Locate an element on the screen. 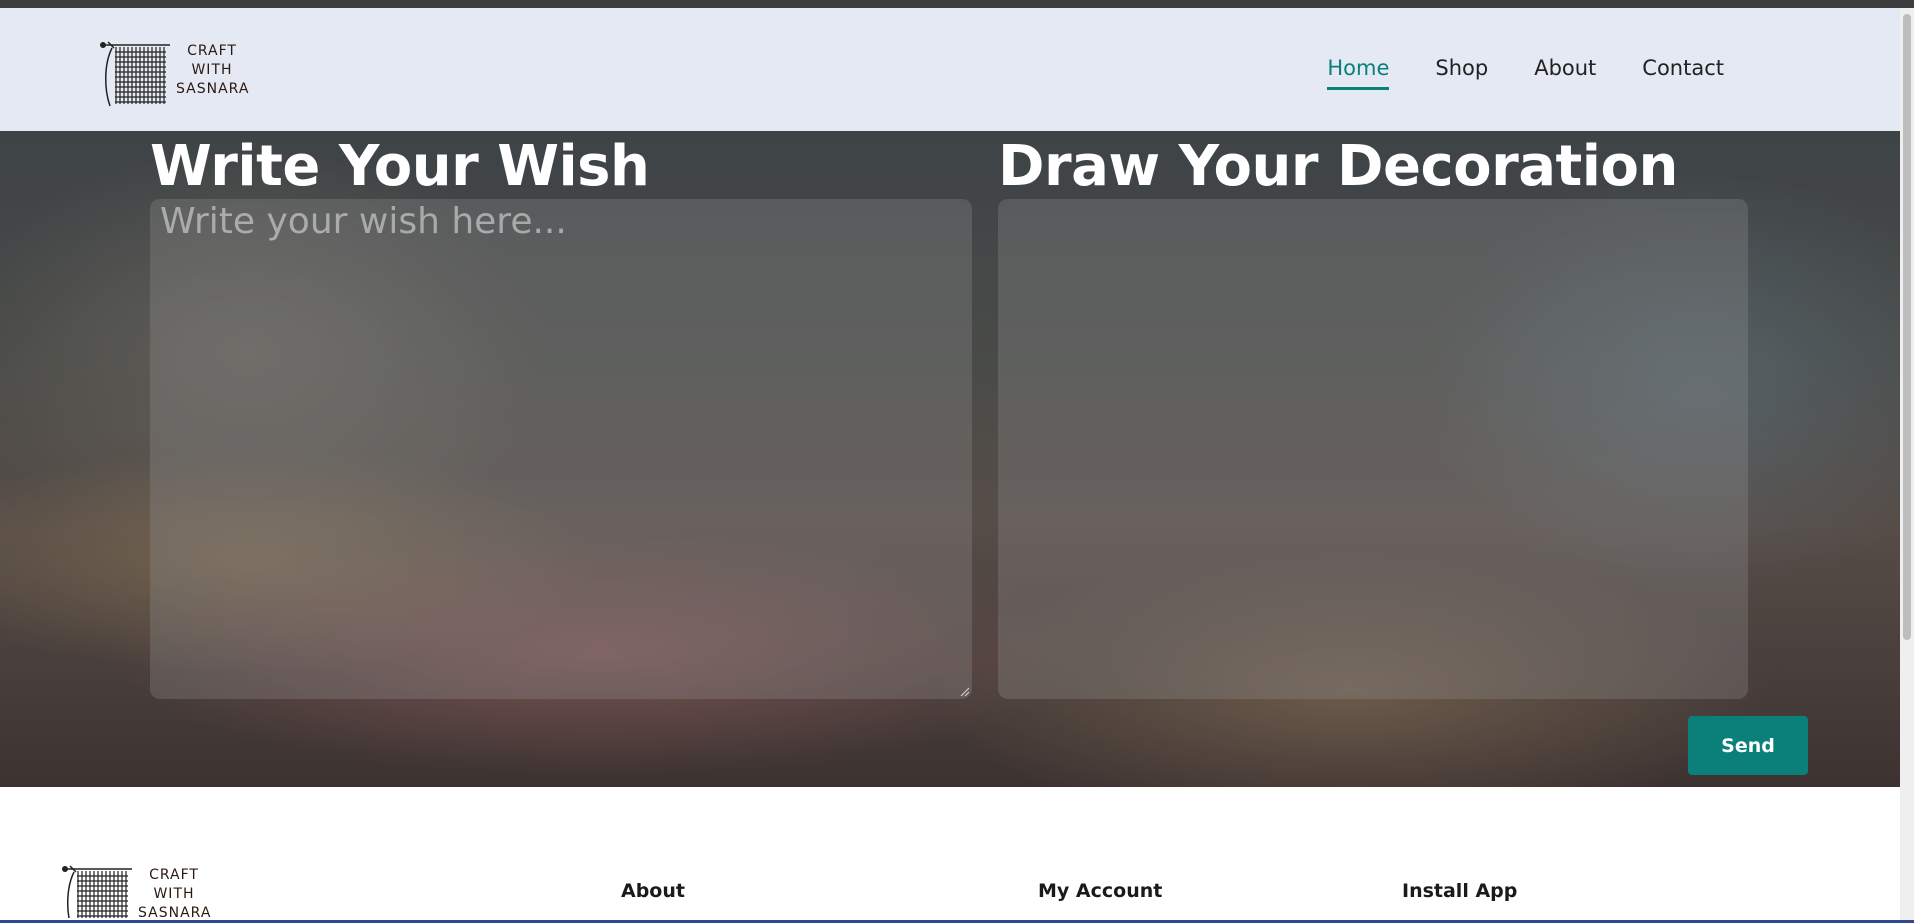  nav-item-contact: Contact is located at coordinates (1683, 70).